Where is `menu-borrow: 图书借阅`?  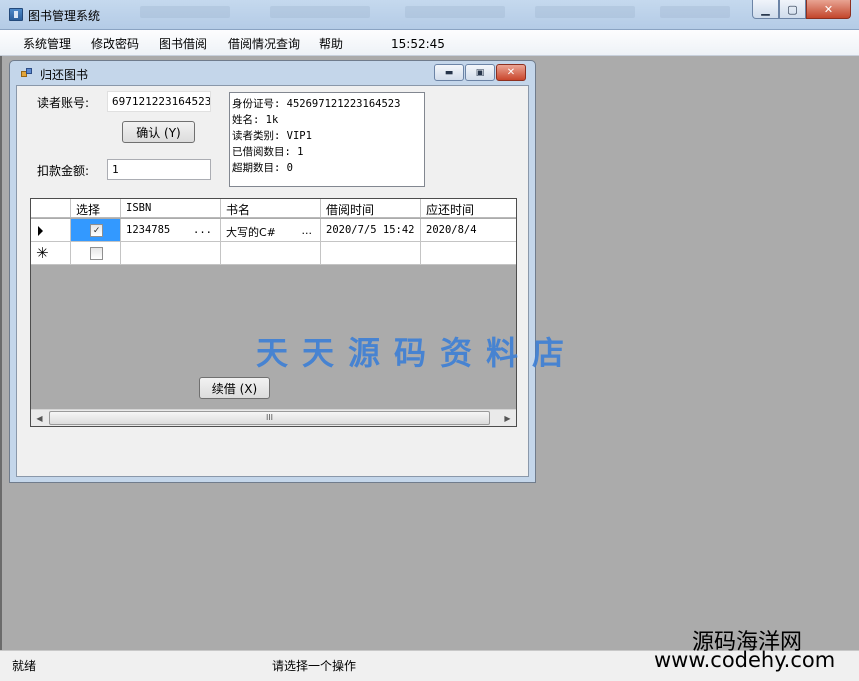 menu-borrow: 图书借阅 is located at coordinates (183, 43).